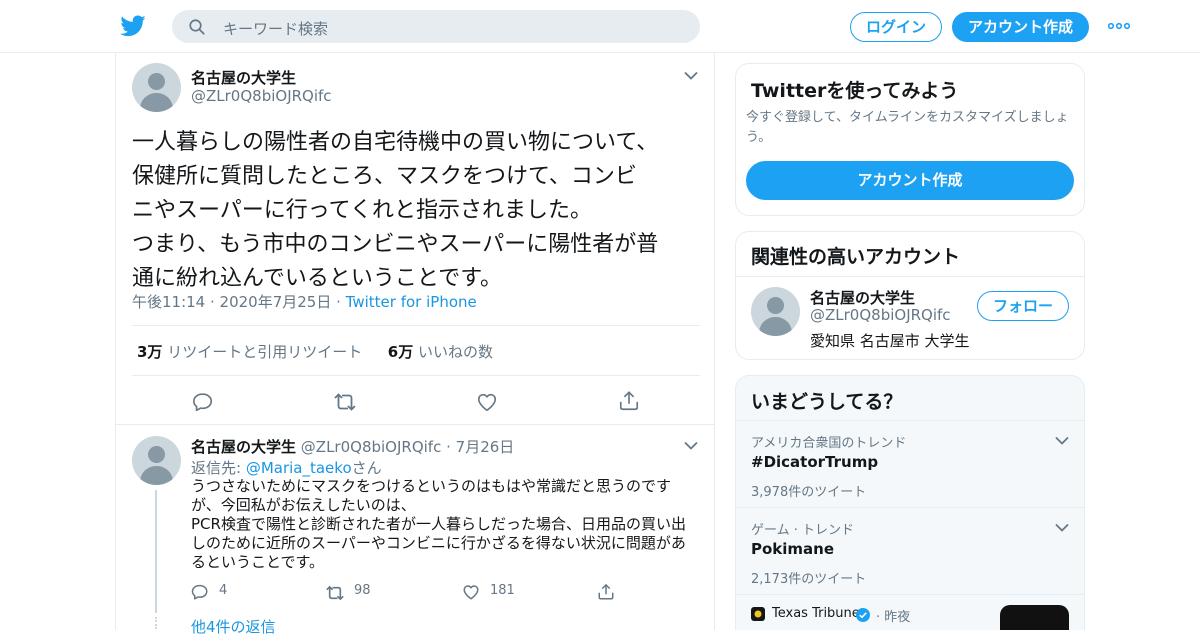  Describe the element at coordinates (855, 91) in the screenshot. I see `signup-card-title: Twitterを使ってみよう` at that location.